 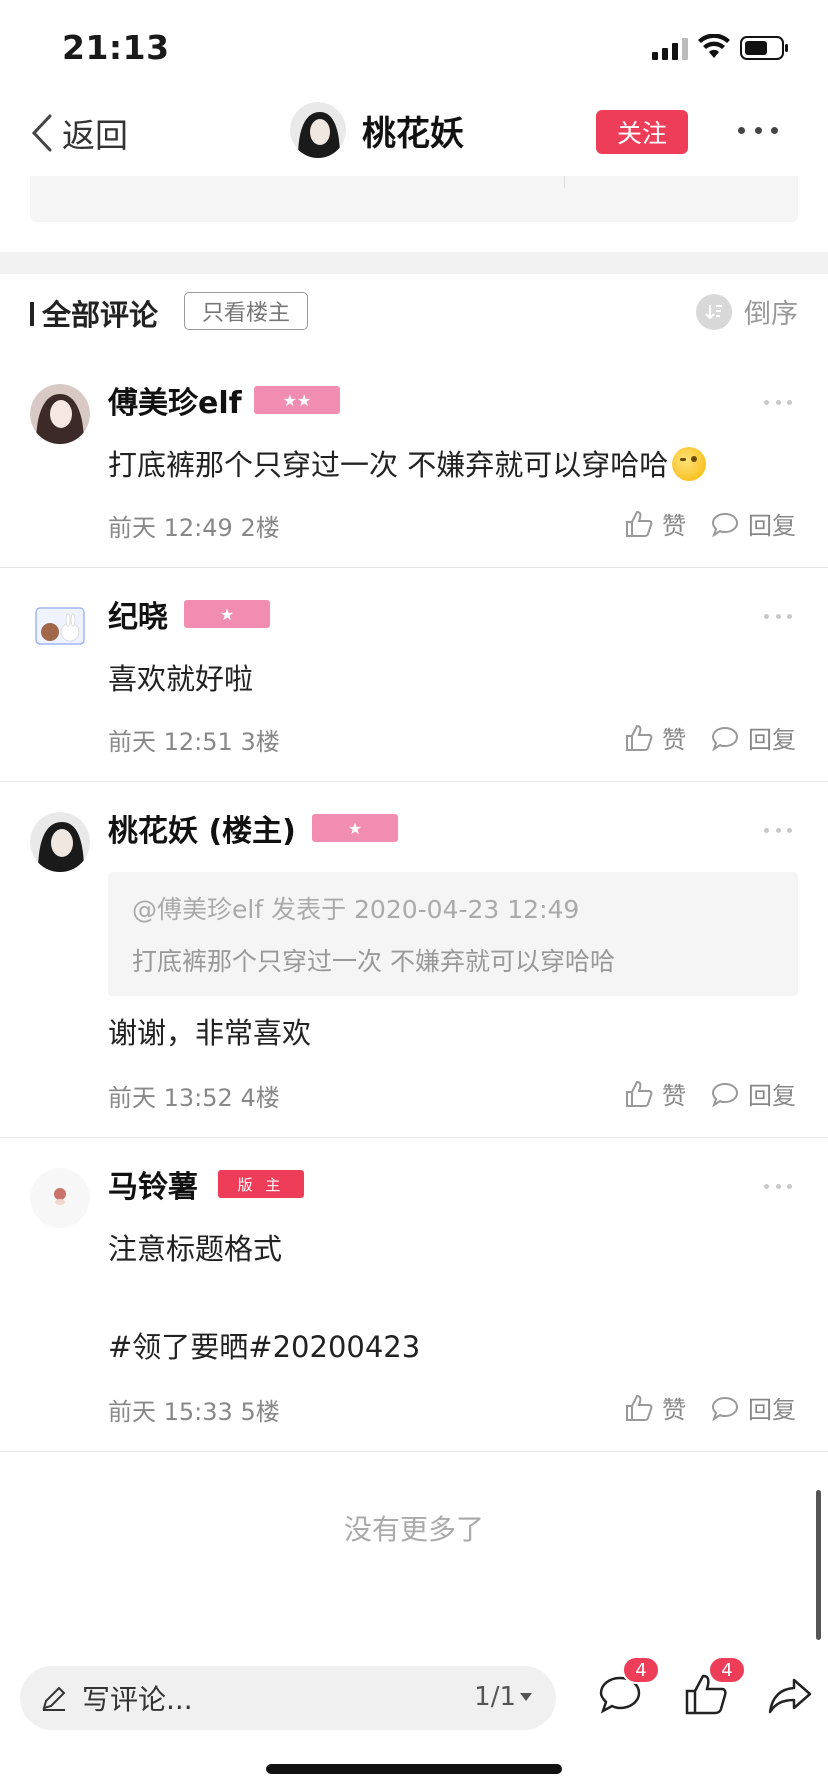 I want to click on battery-icon, so click(x=764, y=48).